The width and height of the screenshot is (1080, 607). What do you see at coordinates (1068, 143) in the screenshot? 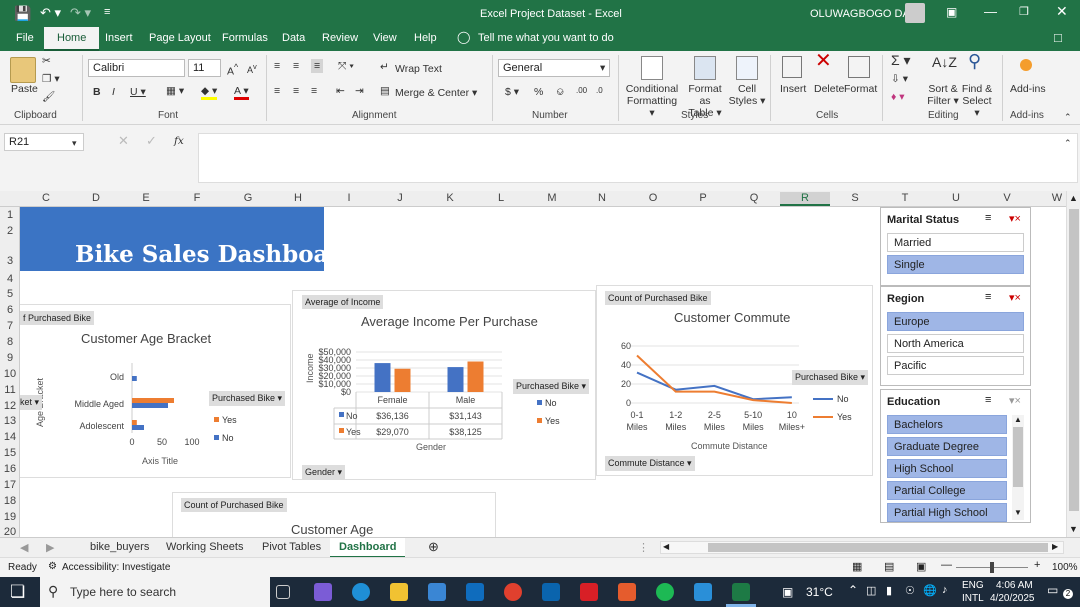
I see `expand-formula-icon: ⌃` at bounding box center [1068, 143].